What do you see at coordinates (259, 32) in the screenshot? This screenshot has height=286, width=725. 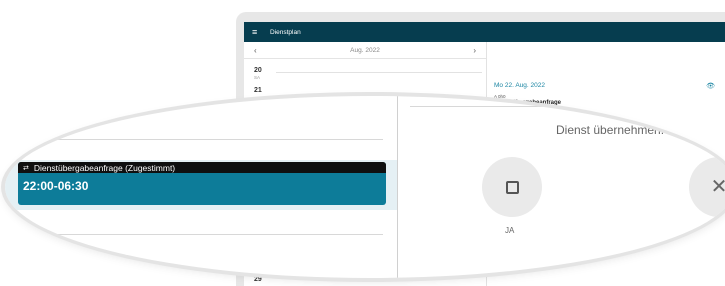 I see `hamburger-menu-icon: ≡` at bounding box center [259, 32].